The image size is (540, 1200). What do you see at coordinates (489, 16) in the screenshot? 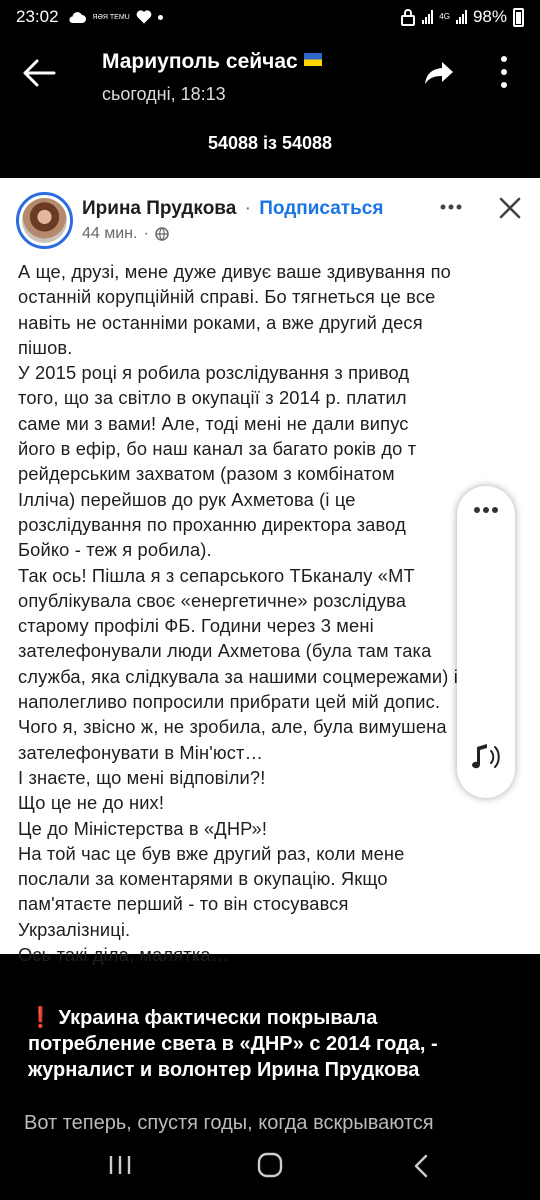
I see `battery-percent: 98%` at bounding box center [489, 16].